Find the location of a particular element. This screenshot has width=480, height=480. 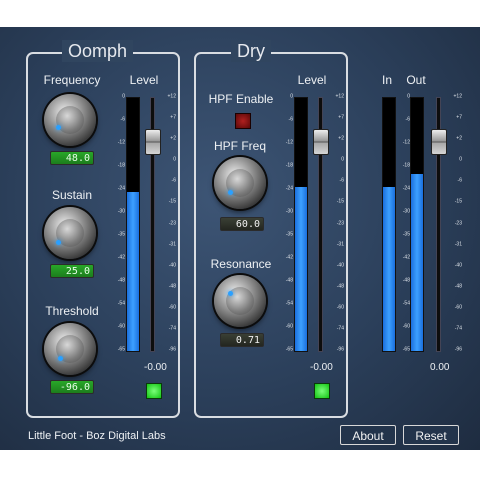

oomph-level-value: -0.00 is located at coordinates (155, 367).